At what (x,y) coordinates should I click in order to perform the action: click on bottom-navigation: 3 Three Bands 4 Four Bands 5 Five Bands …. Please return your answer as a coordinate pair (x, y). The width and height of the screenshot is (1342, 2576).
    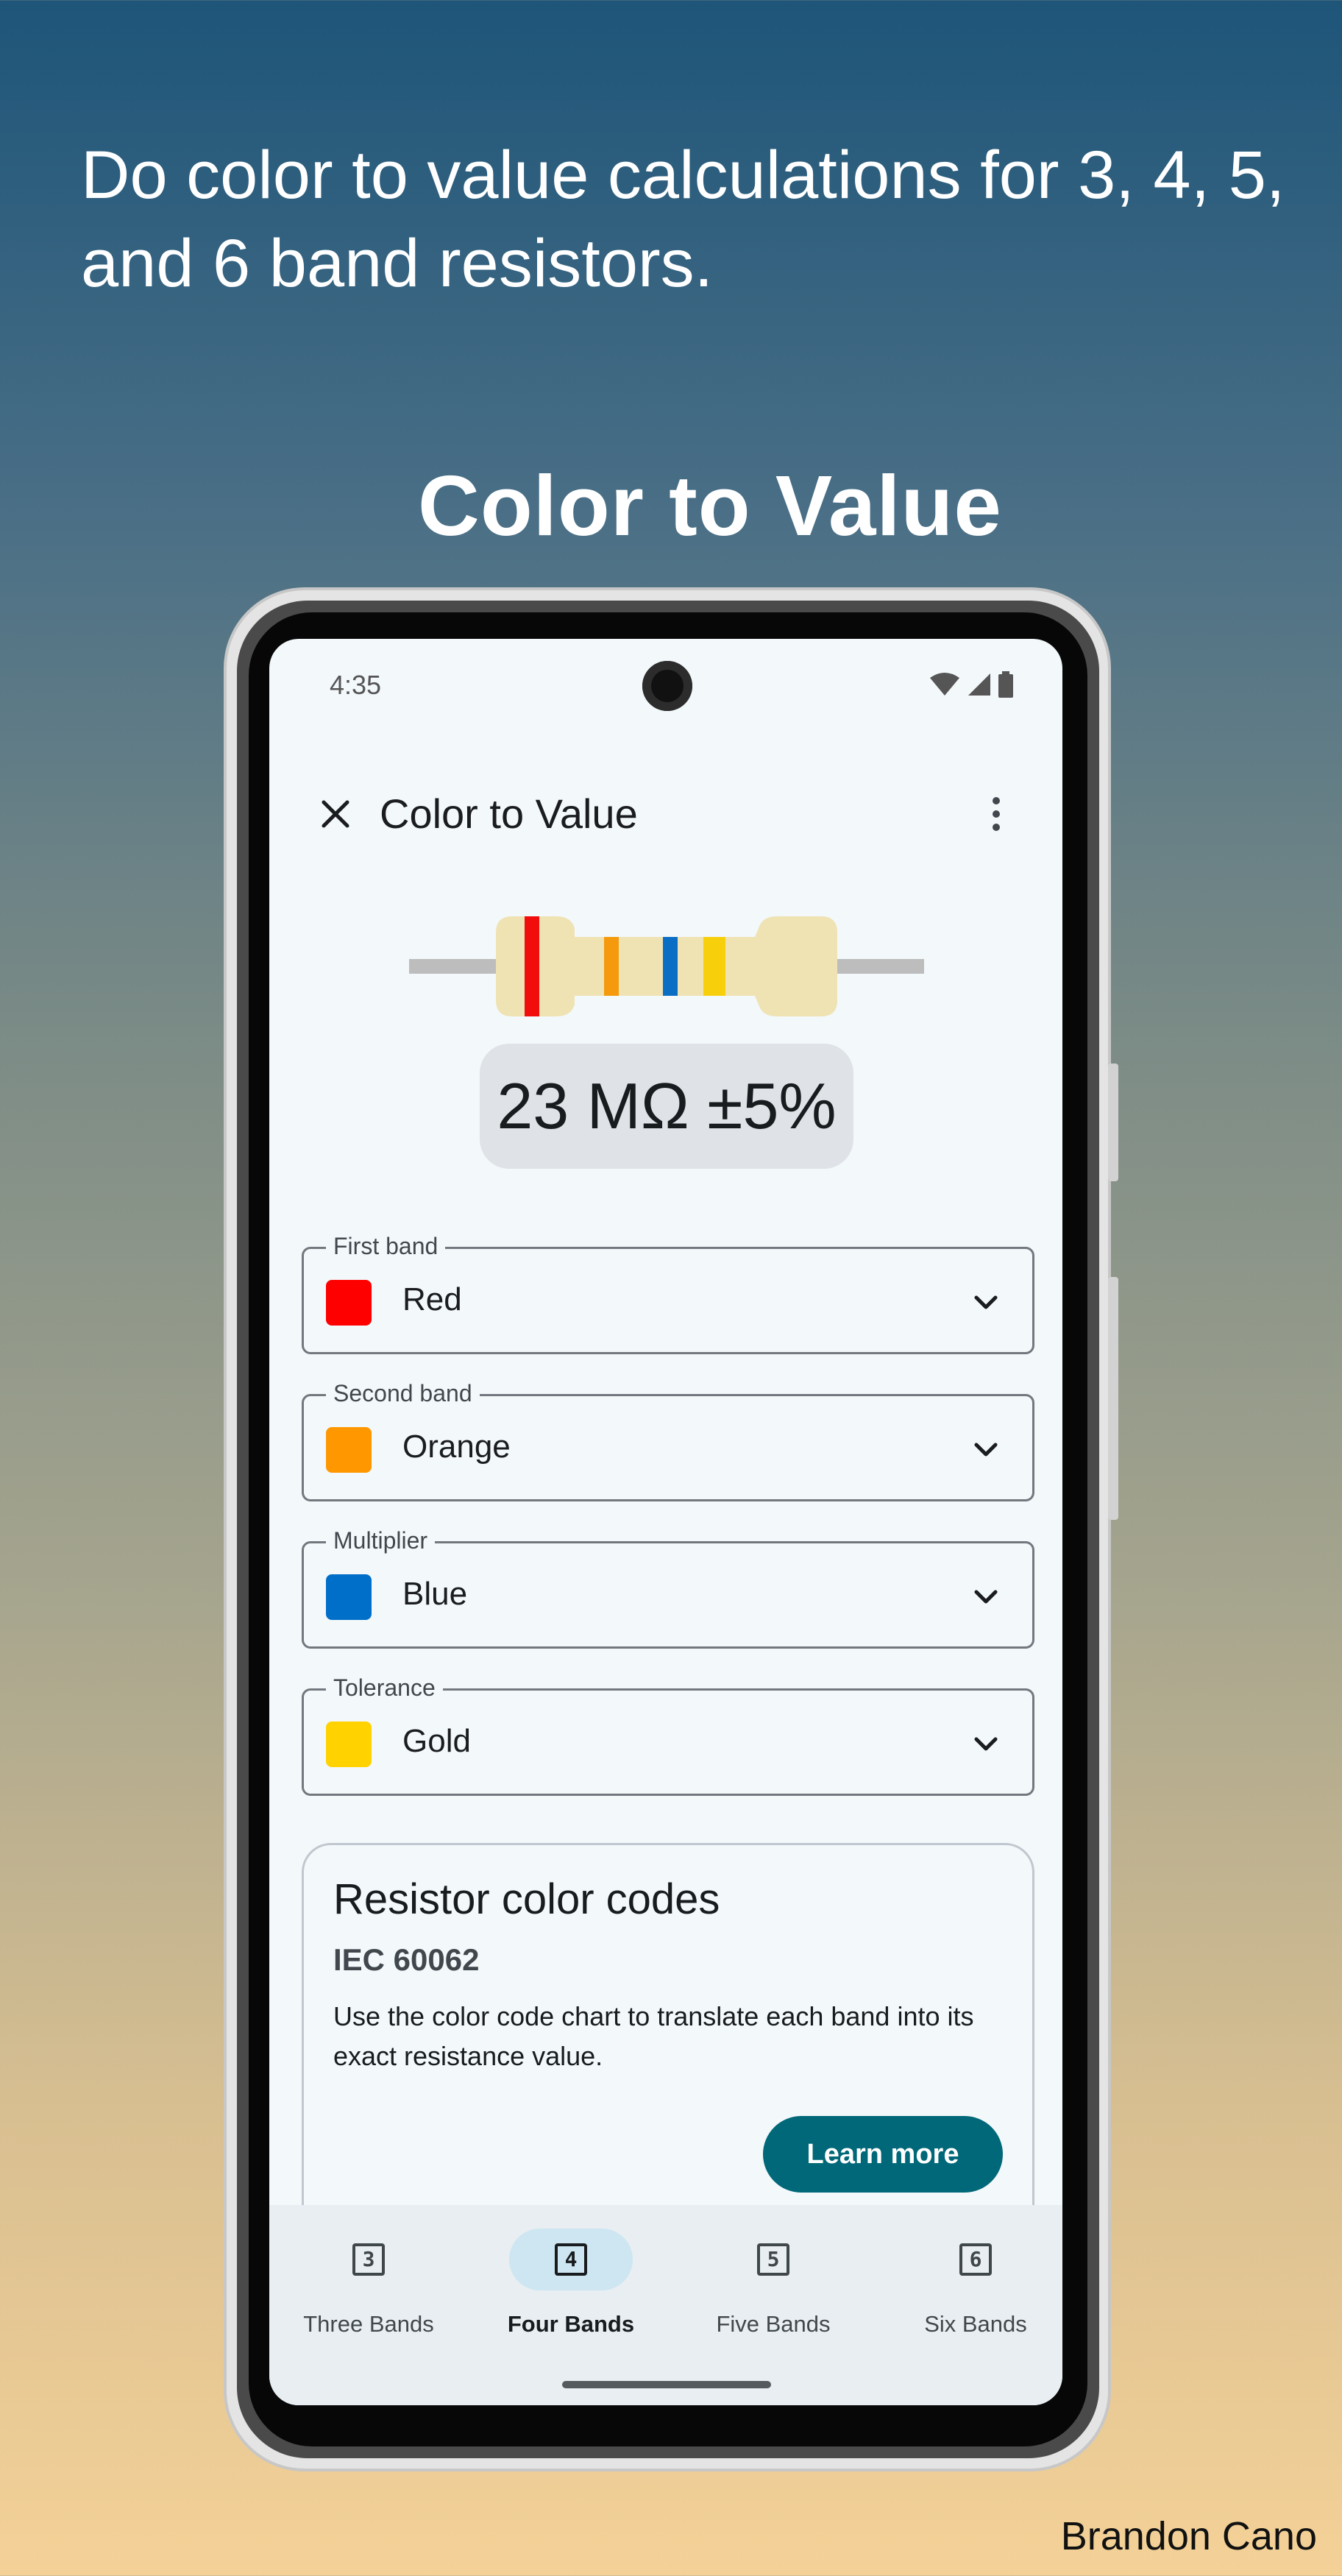
    Looking at the image, I should click on (666, 2305).